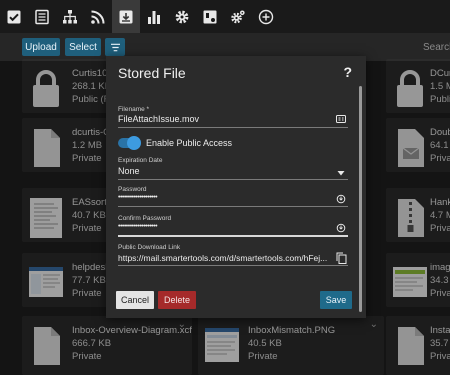 This screenshot has height=375, width=450. Describe the element at coordinates (149, 247) in the screenshot. I see `download-link-label: Public Download Link` at that location.